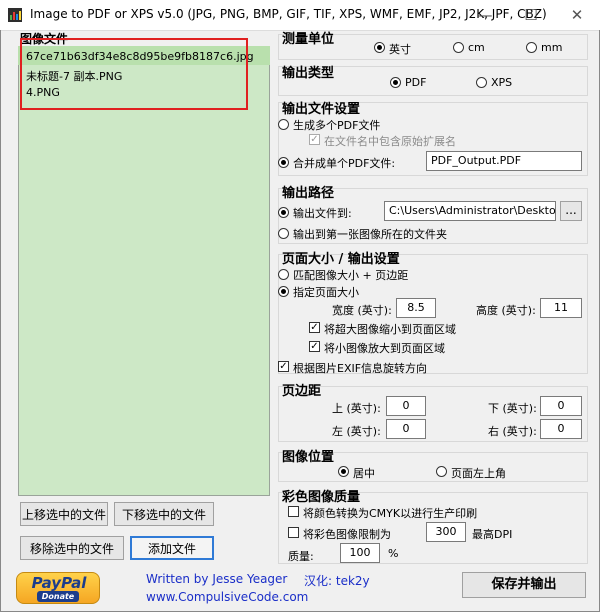  Describe the element at coordinates (283, 233) in the screenshot. I see `first-image-folder-radio` at that location.